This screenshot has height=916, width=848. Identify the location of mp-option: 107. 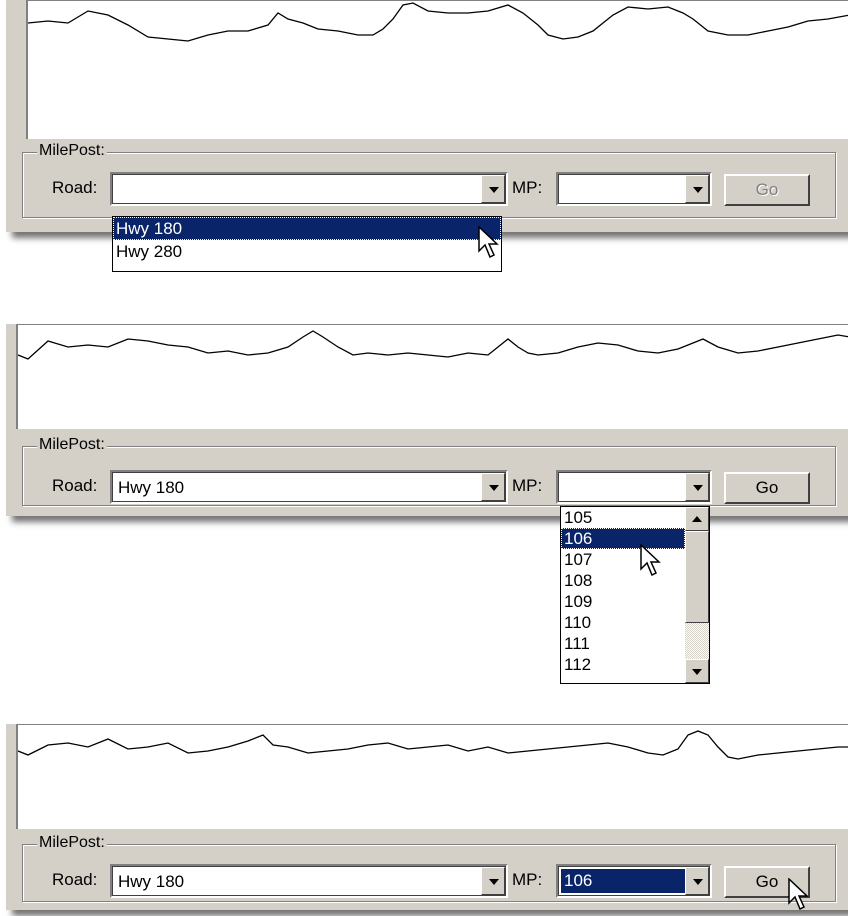
(623, 559).